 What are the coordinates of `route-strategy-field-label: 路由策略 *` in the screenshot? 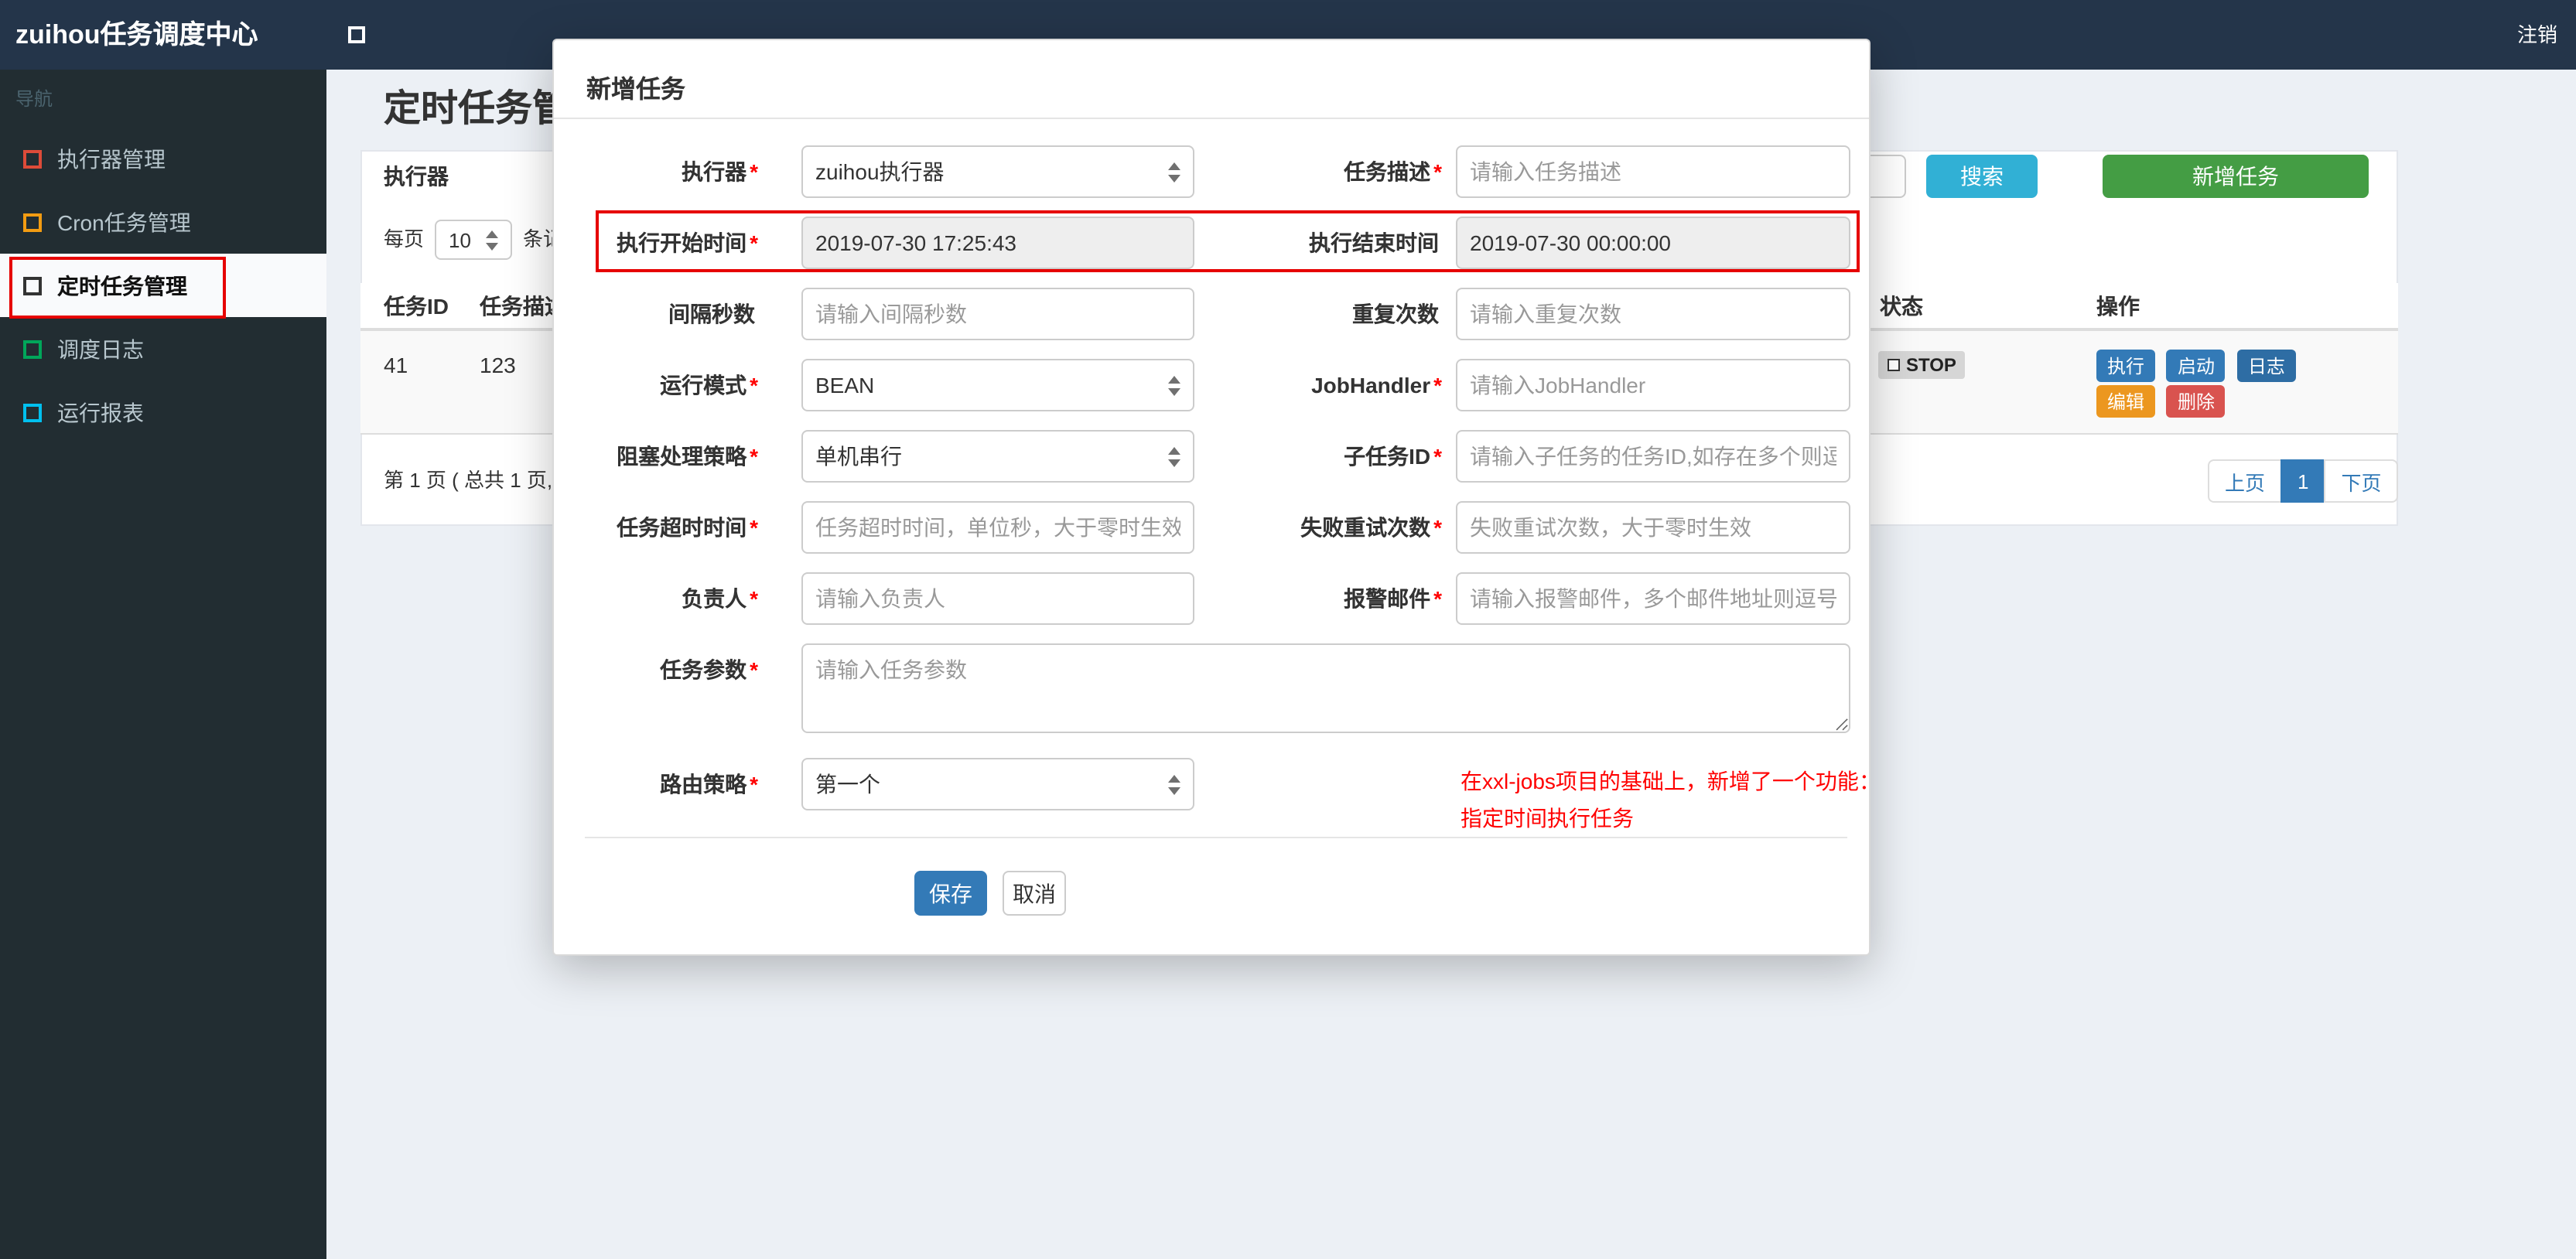 It's located at (709, 785).